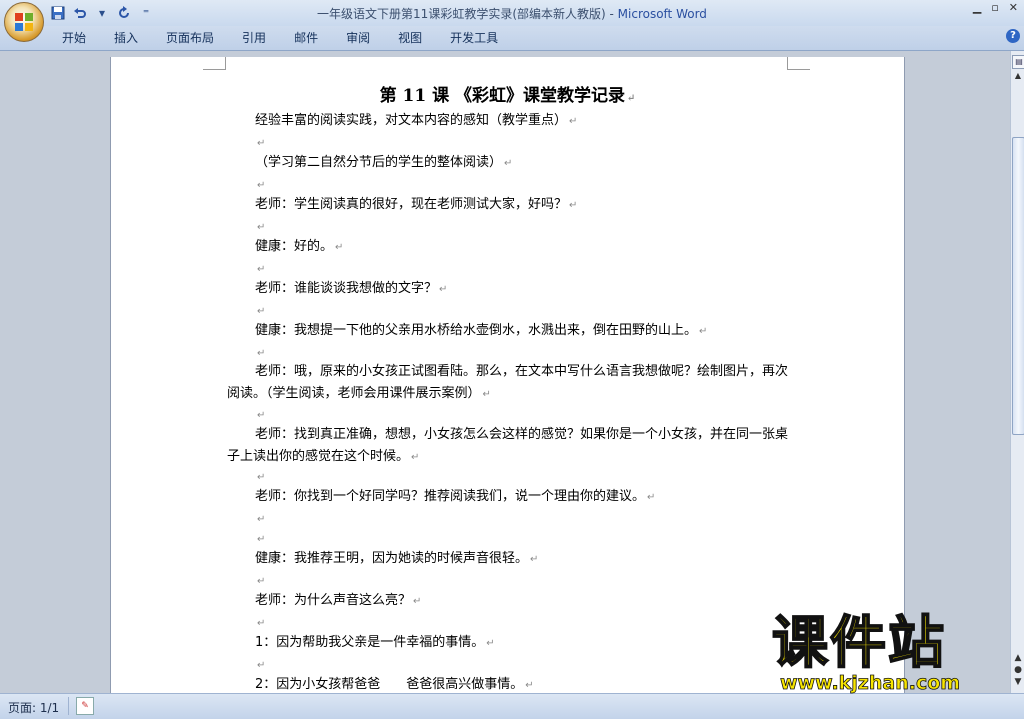 This screenshot has height=719, width=1024. What do you see at coordinates (375, 642) in the screenshot?
I see `paragraph: 1：因为帮助我父亲是一件幸福的事情。 ↵` at bounding box center [375, 642].